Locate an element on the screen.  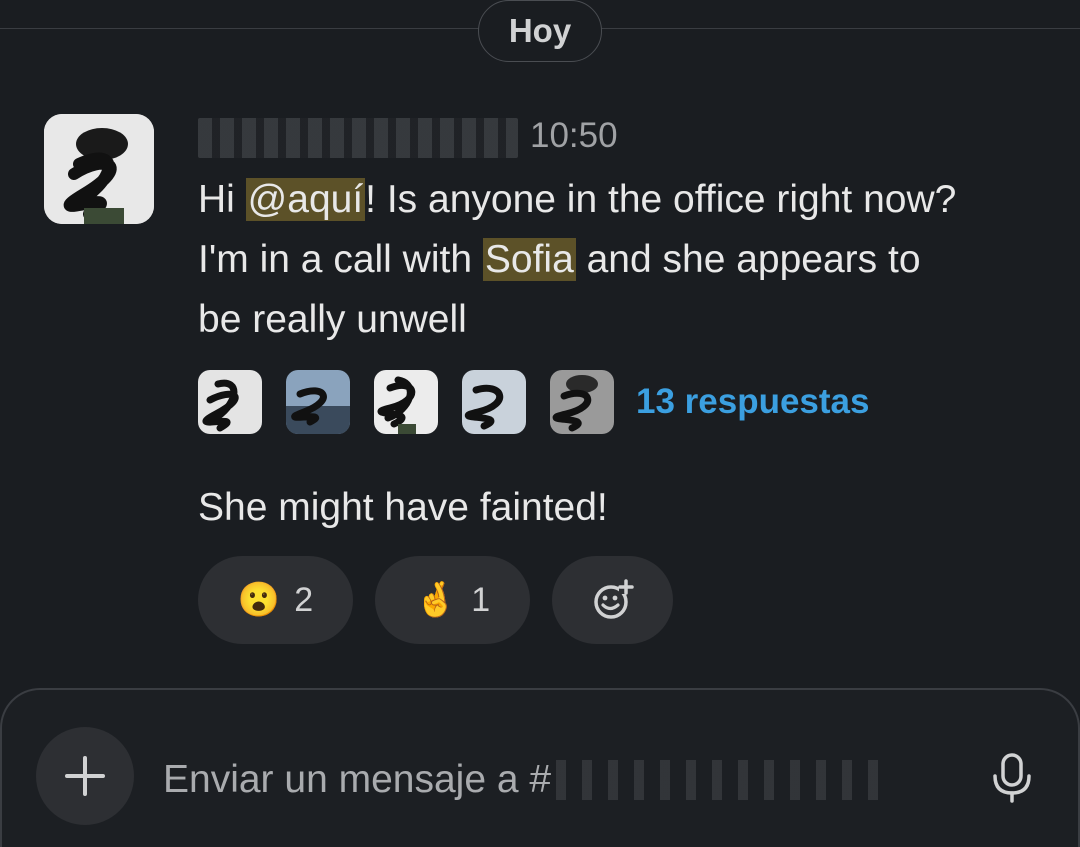
thread-replies-link: 13 respuestas is located at coordinates (752, 402).